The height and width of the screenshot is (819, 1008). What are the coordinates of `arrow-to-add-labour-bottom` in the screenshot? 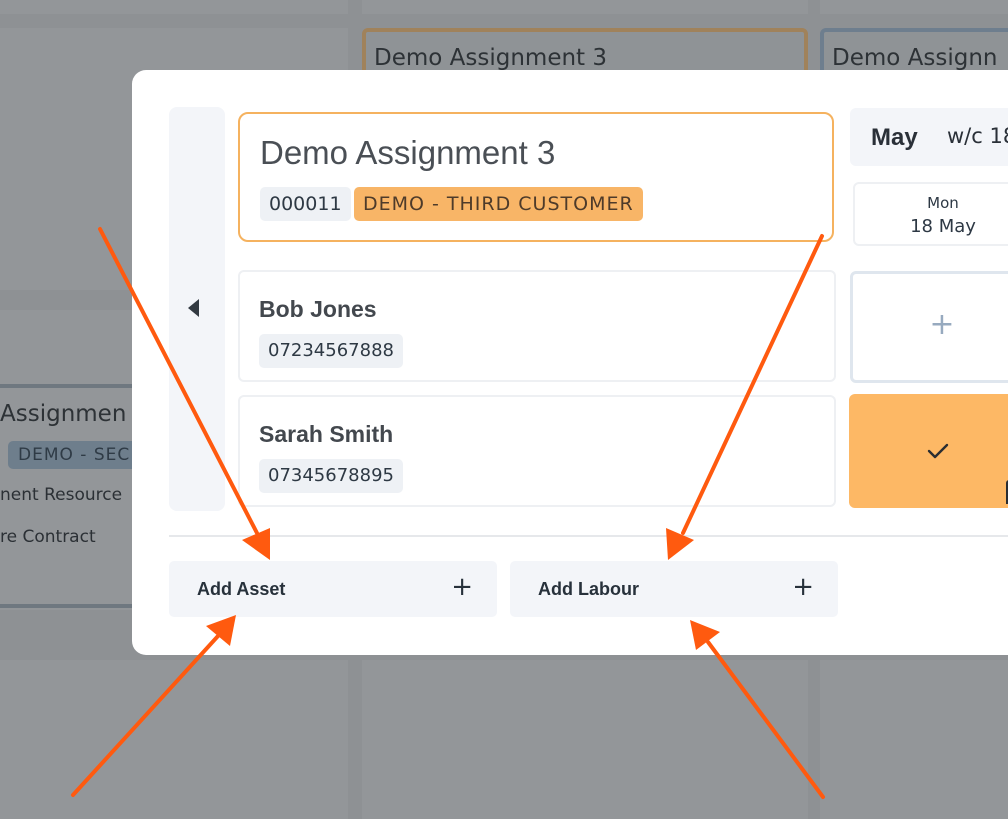 It's located at (765, 719).